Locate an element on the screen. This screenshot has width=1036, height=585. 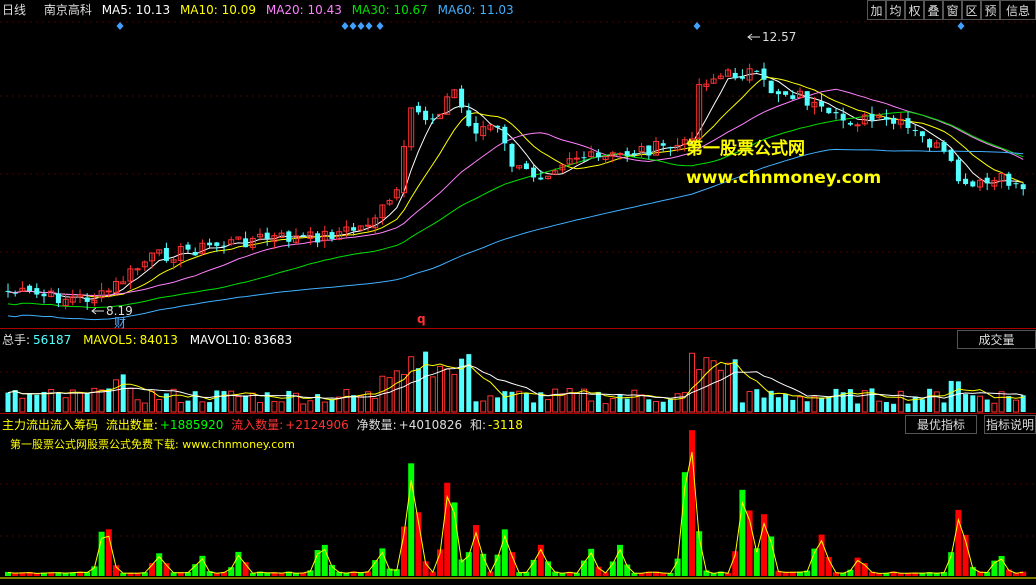
finance-badge: 财 is located at coordinates (120, 322).